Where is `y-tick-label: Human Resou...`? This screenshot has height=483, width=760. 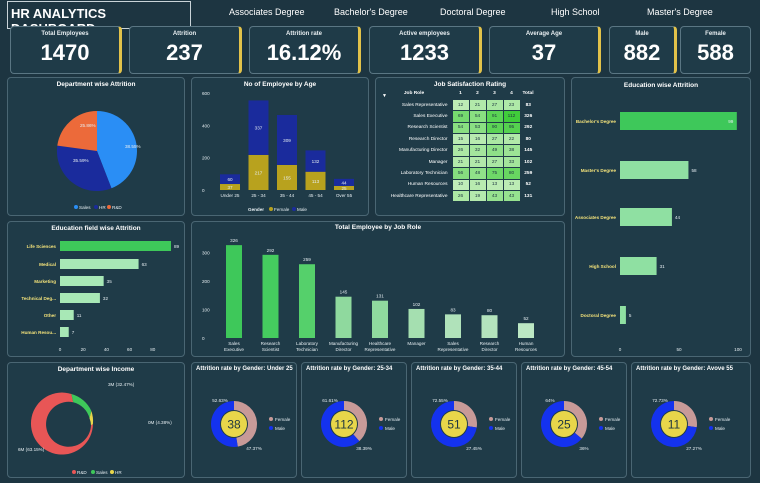 y-tick-label: Human Resou... is located at coordinates (38, 332).